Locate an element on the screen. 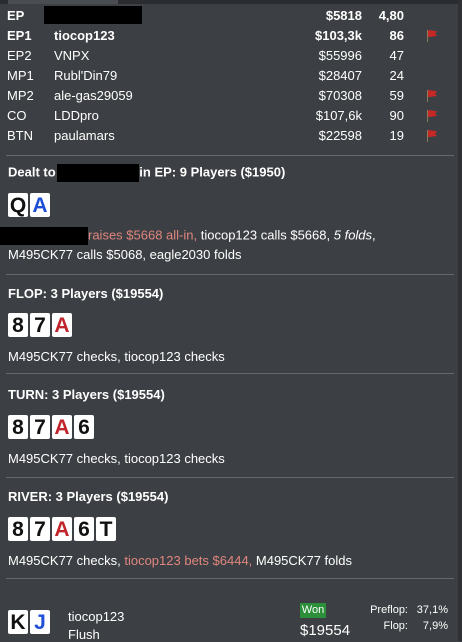  playing-card: Q is located at coordinates (18, 205).